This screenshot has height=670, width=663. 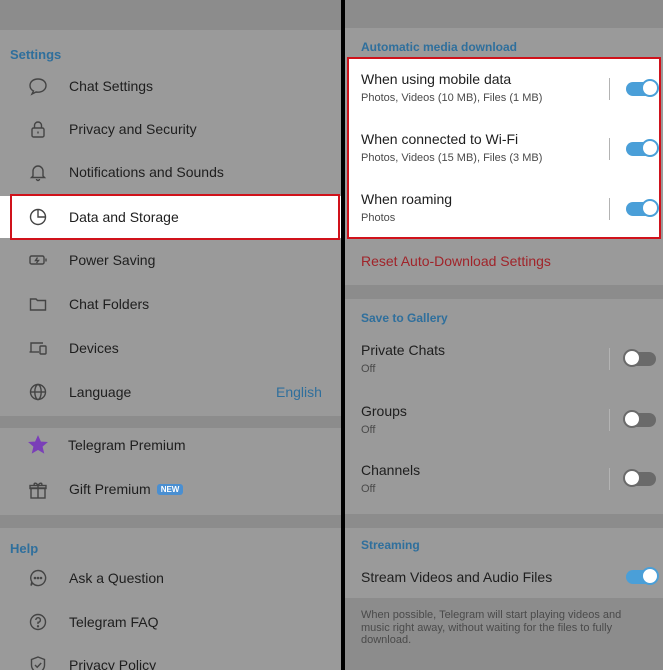 I want to click on star-icon, so click(x=38, y=445).